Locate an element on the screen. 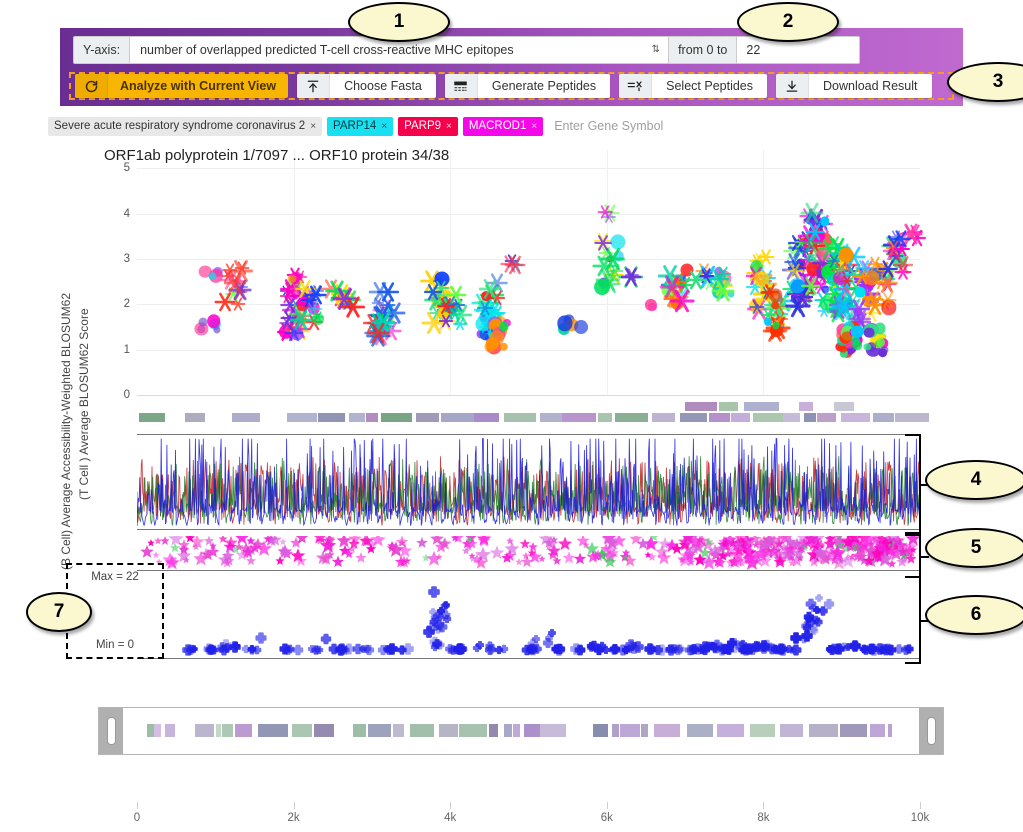 This screenshot has height=832, width=1023. tag-macrod1: MACROD1 × is located at coordinates (503, 126).